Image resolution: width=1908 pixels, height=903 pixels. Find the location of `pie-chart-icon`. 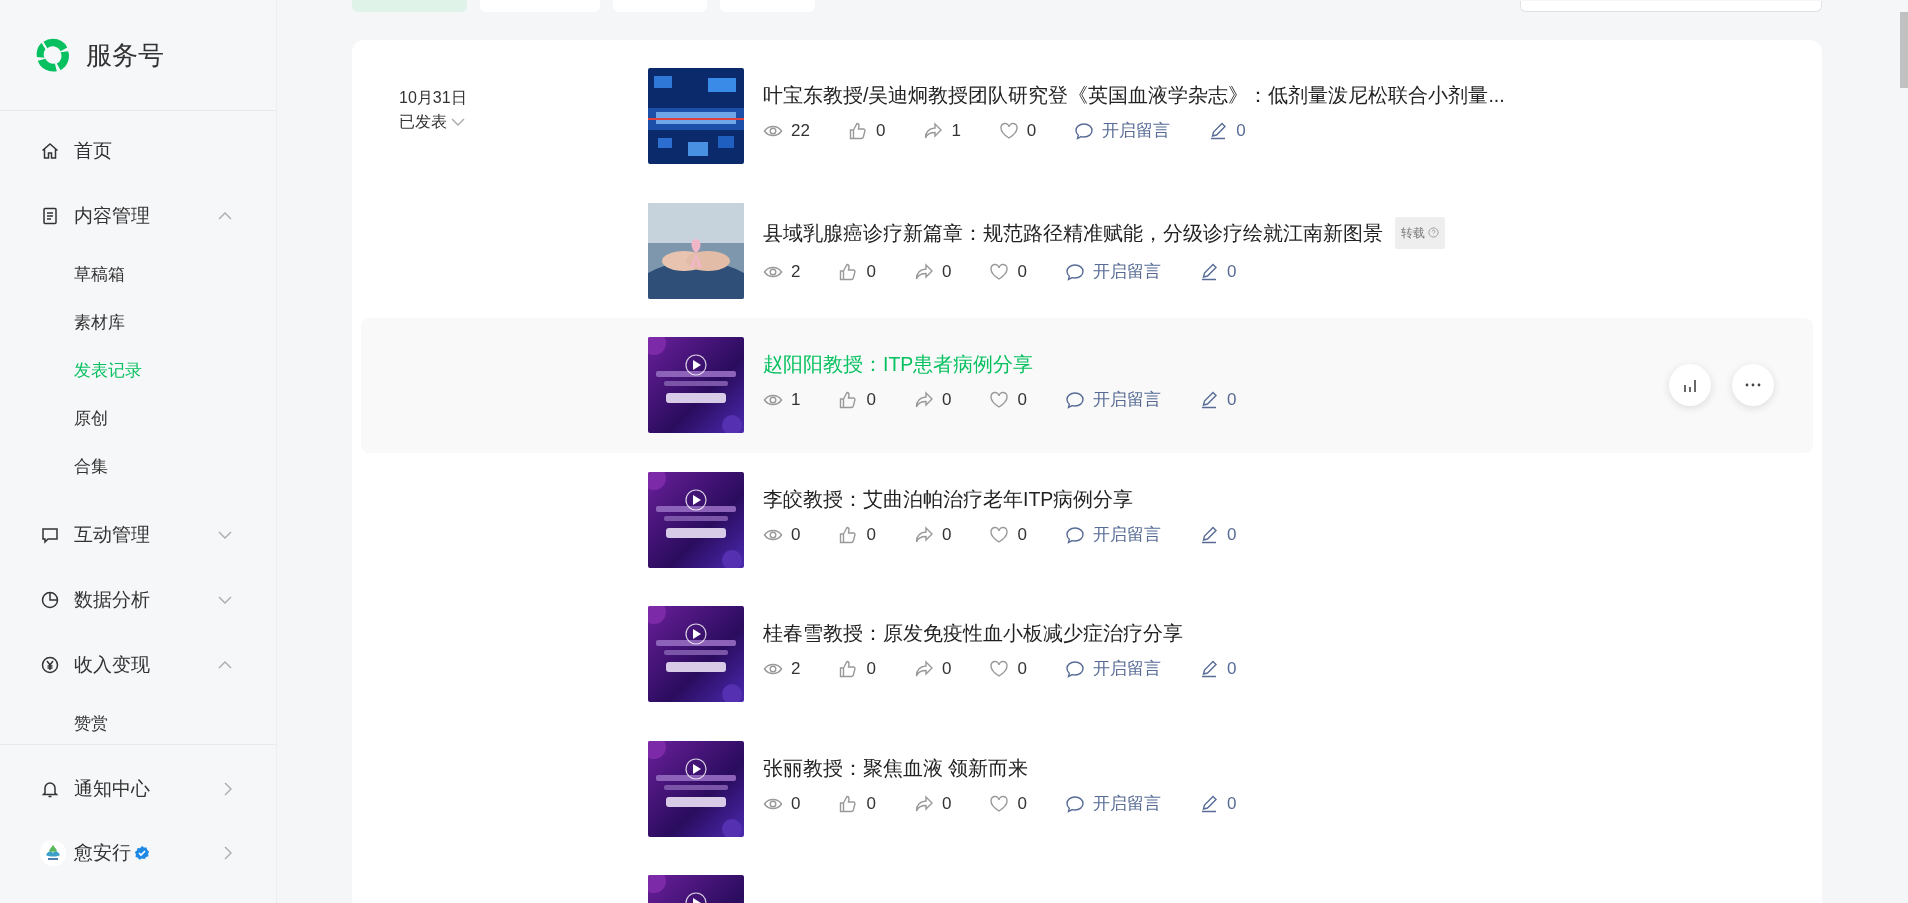

pie-chart-icon is located at coordinates (50, 600).